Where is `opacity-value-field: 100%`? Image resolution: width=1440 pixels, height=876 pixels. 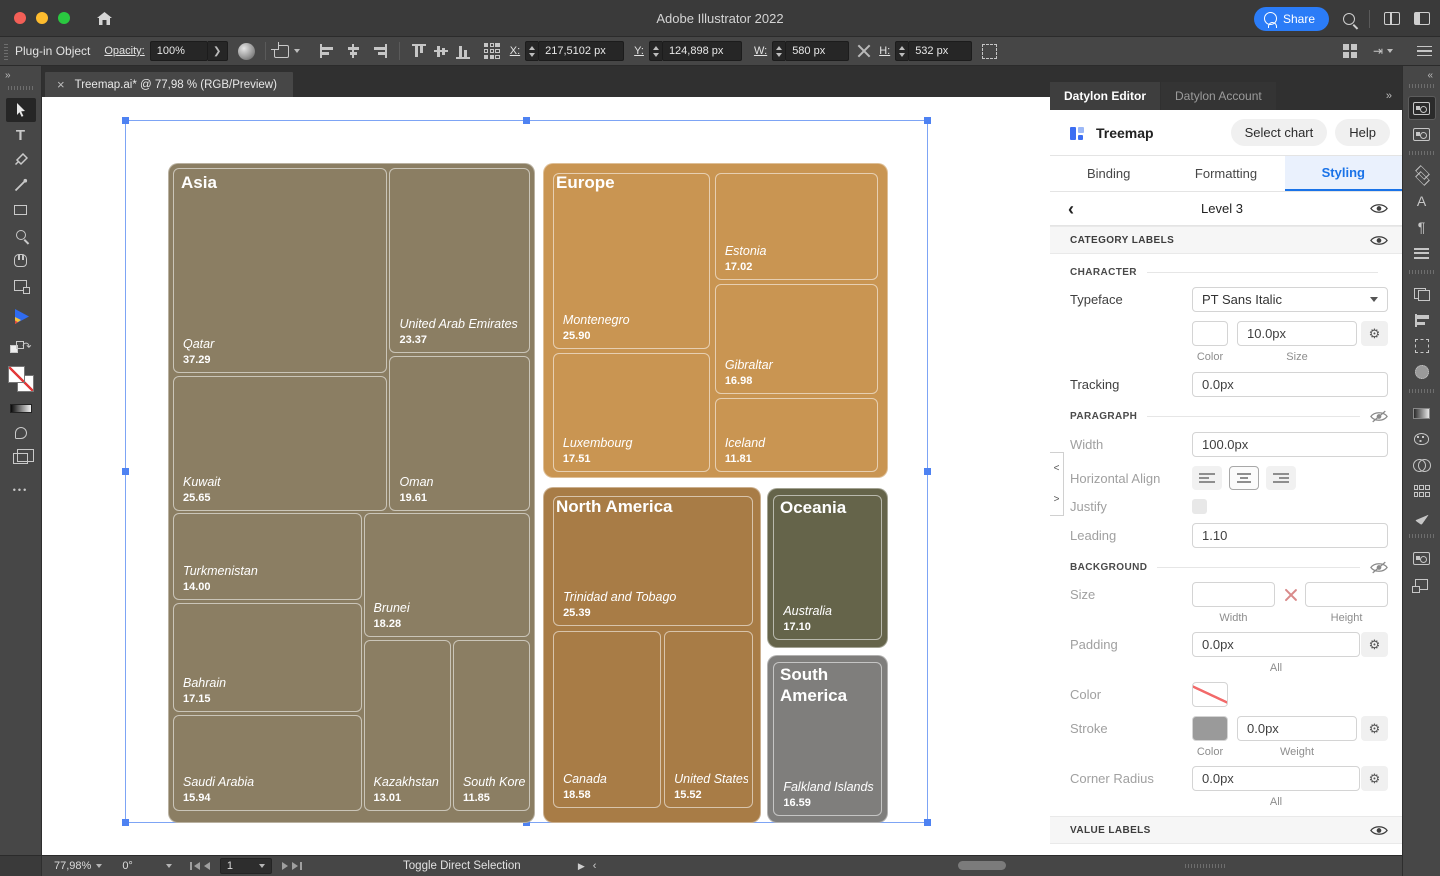
opacity-value-field: 100% is located at coordinates (178, 51).